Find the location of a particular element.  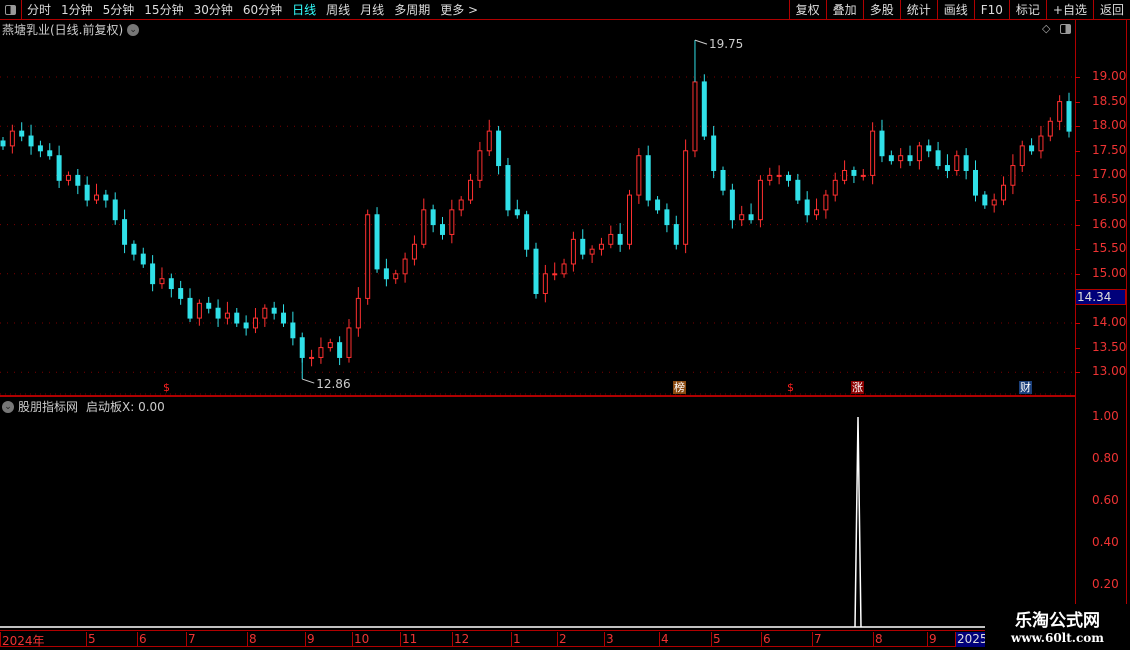

price-tick-label: 16.00 is located at coordinates (1109, 223).